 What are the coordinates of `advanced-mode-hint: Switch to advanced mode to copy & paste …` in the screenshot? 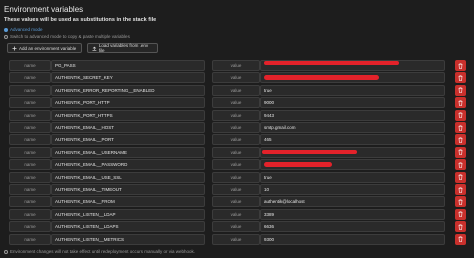 It's located at (67, 36).